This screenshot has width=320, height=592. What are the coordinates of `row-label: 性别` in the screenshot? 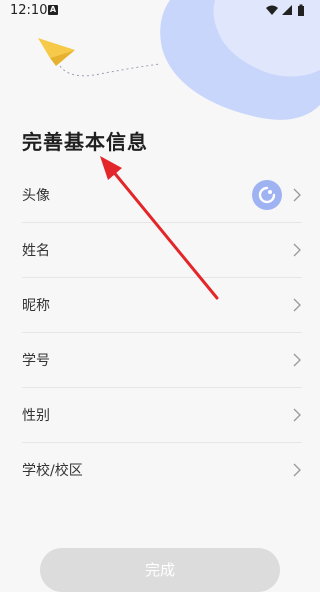 It's located at (36, 416).